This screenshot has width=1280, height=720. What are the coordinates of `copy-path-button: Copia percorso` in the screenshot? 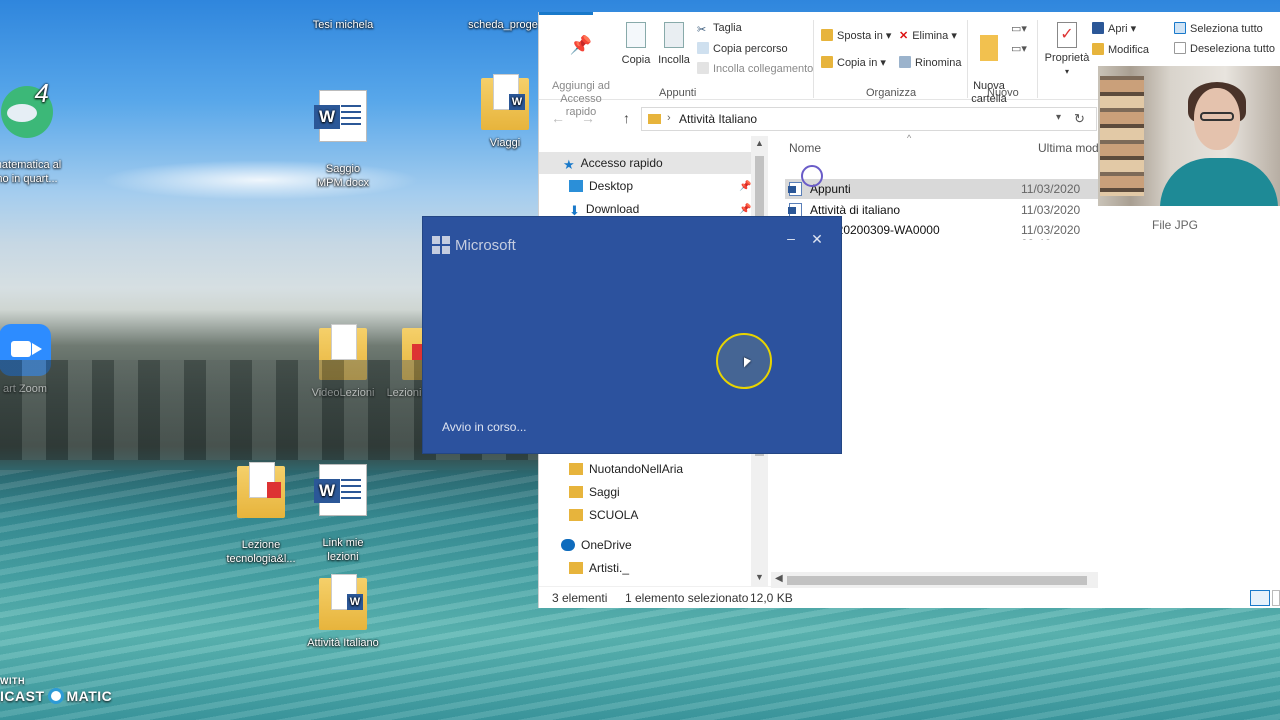 It's located at (742, 48).